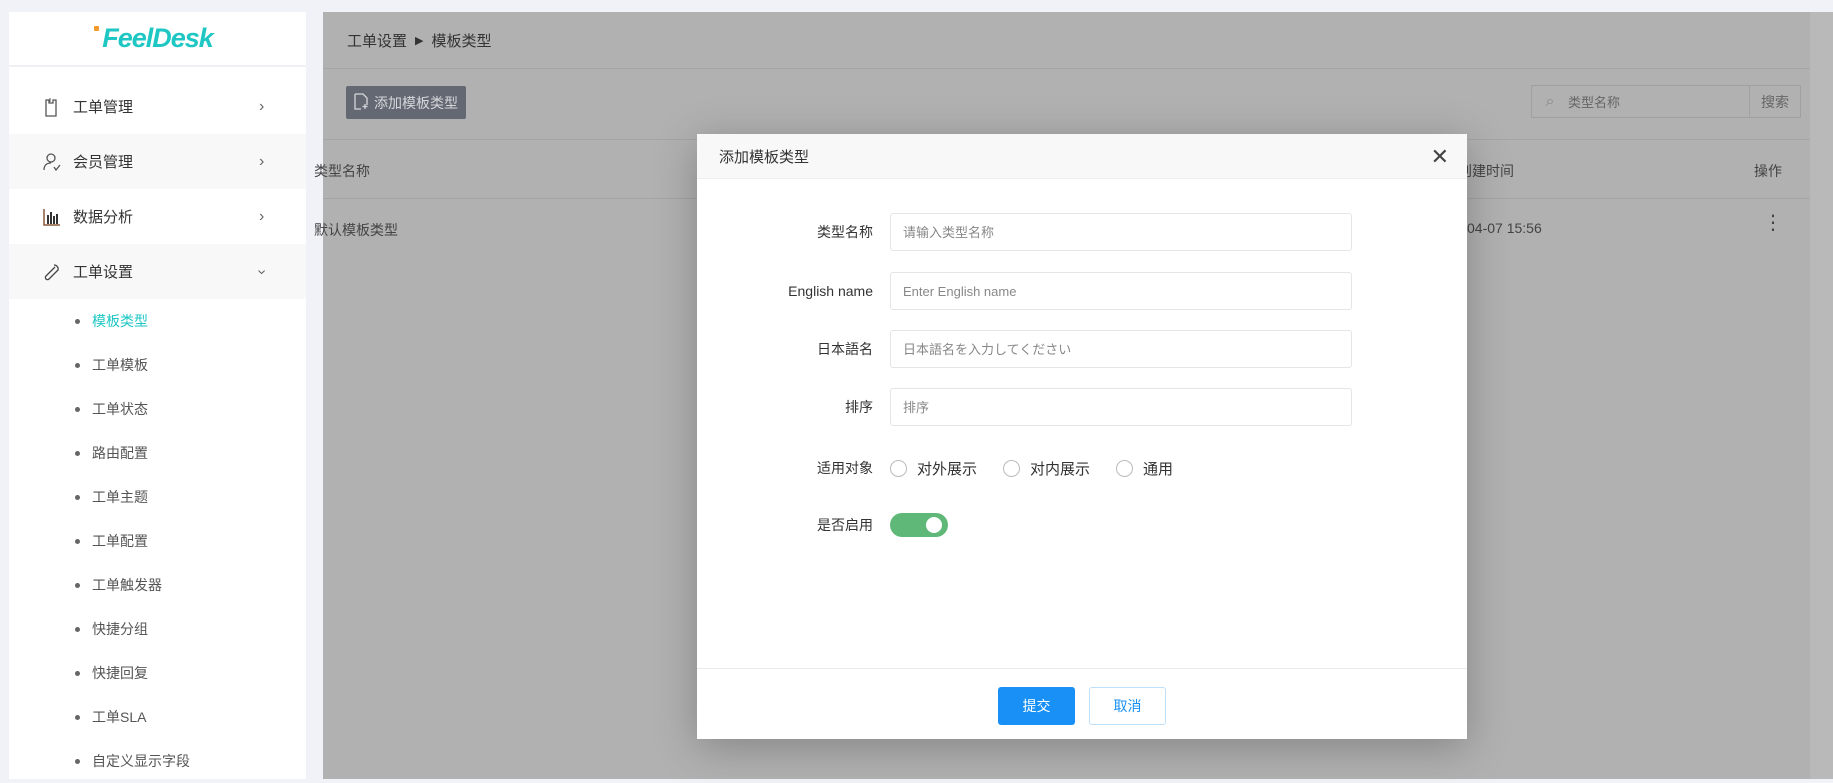 The width and height of the screenshot is (1833, 783). Describe the element at coordinates (1121, 407) in the screenshot. I see `sort-input` at that location.